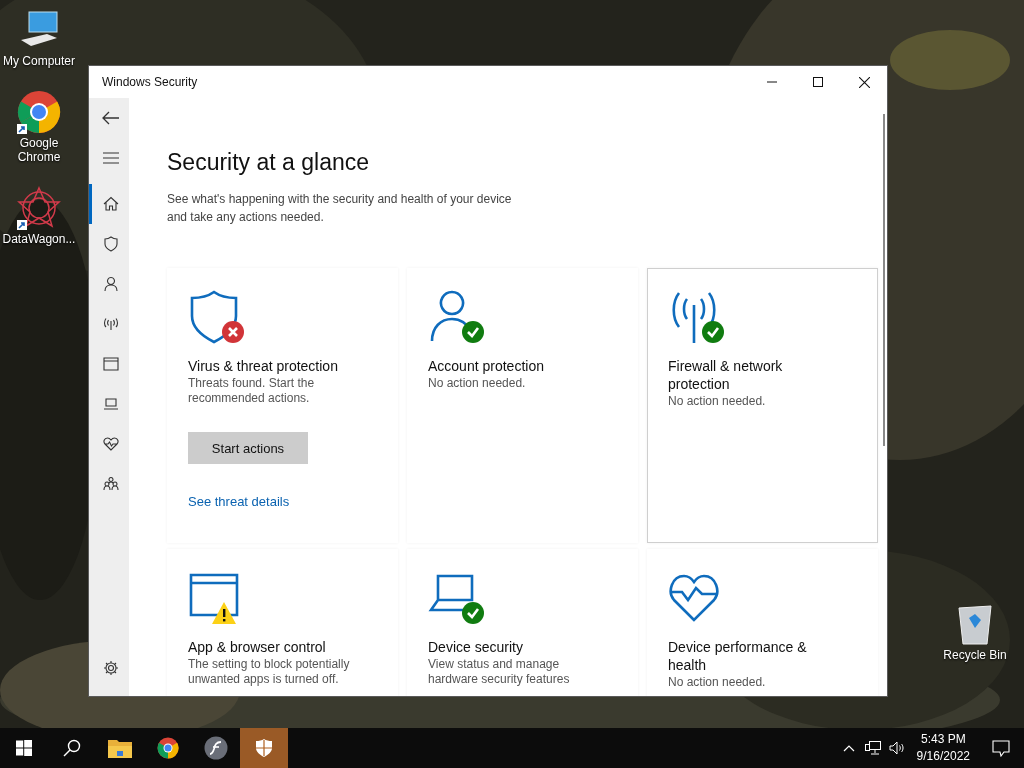 The height and width of the screenshot is (768, 1024). I want to click on card-title: Device security, so click(475, 647).